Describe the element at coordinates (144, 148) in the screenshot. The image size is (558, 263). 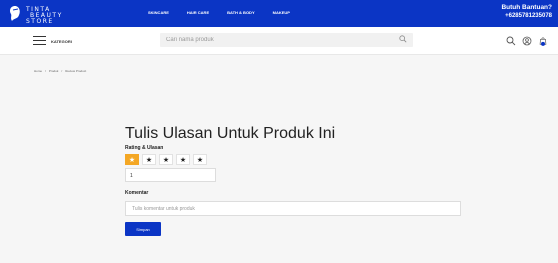
I see `rating-label: Rating & Ulasan` at that location.